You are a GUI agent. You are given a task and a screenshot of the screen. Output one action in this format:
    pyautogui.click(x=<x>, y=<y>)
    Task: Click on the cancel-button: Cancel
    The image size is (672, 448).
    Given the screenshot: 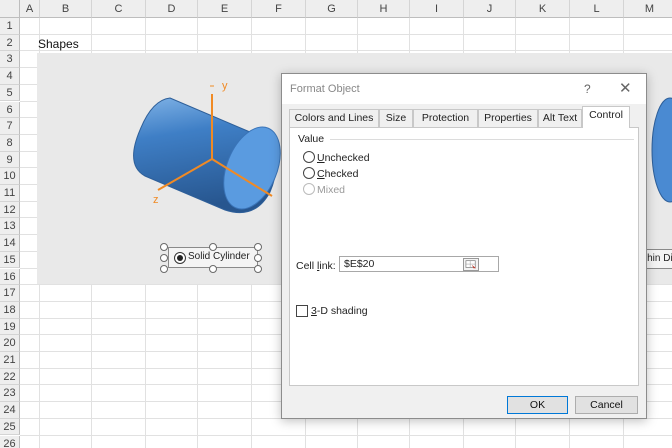 What is the action you would take?
    pyautogui.click(x=606, y=405)
    